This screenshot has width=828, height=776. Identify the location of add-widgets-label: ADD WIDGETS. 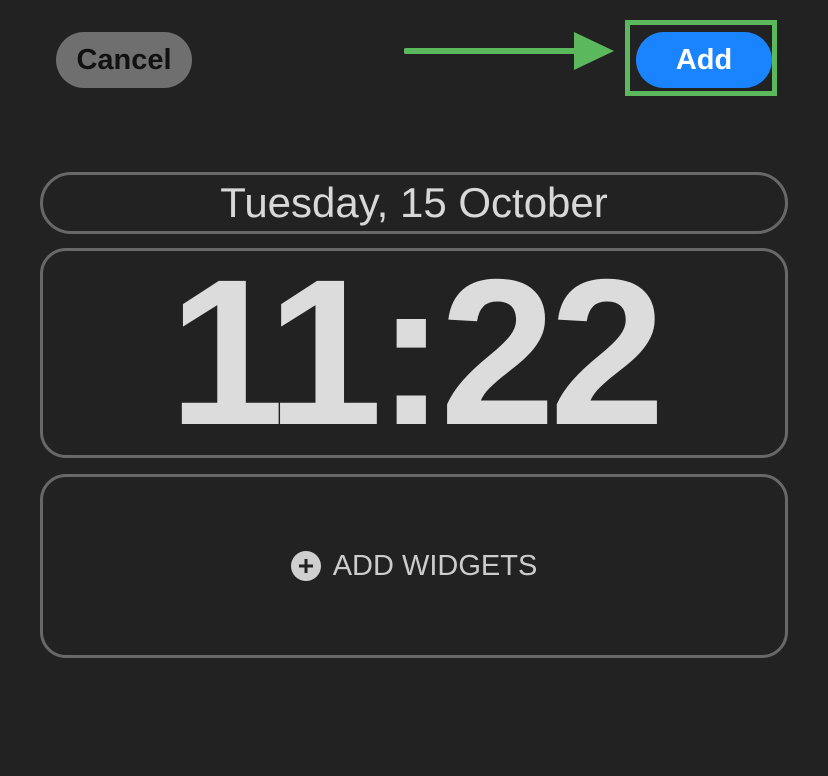
(435, 565).